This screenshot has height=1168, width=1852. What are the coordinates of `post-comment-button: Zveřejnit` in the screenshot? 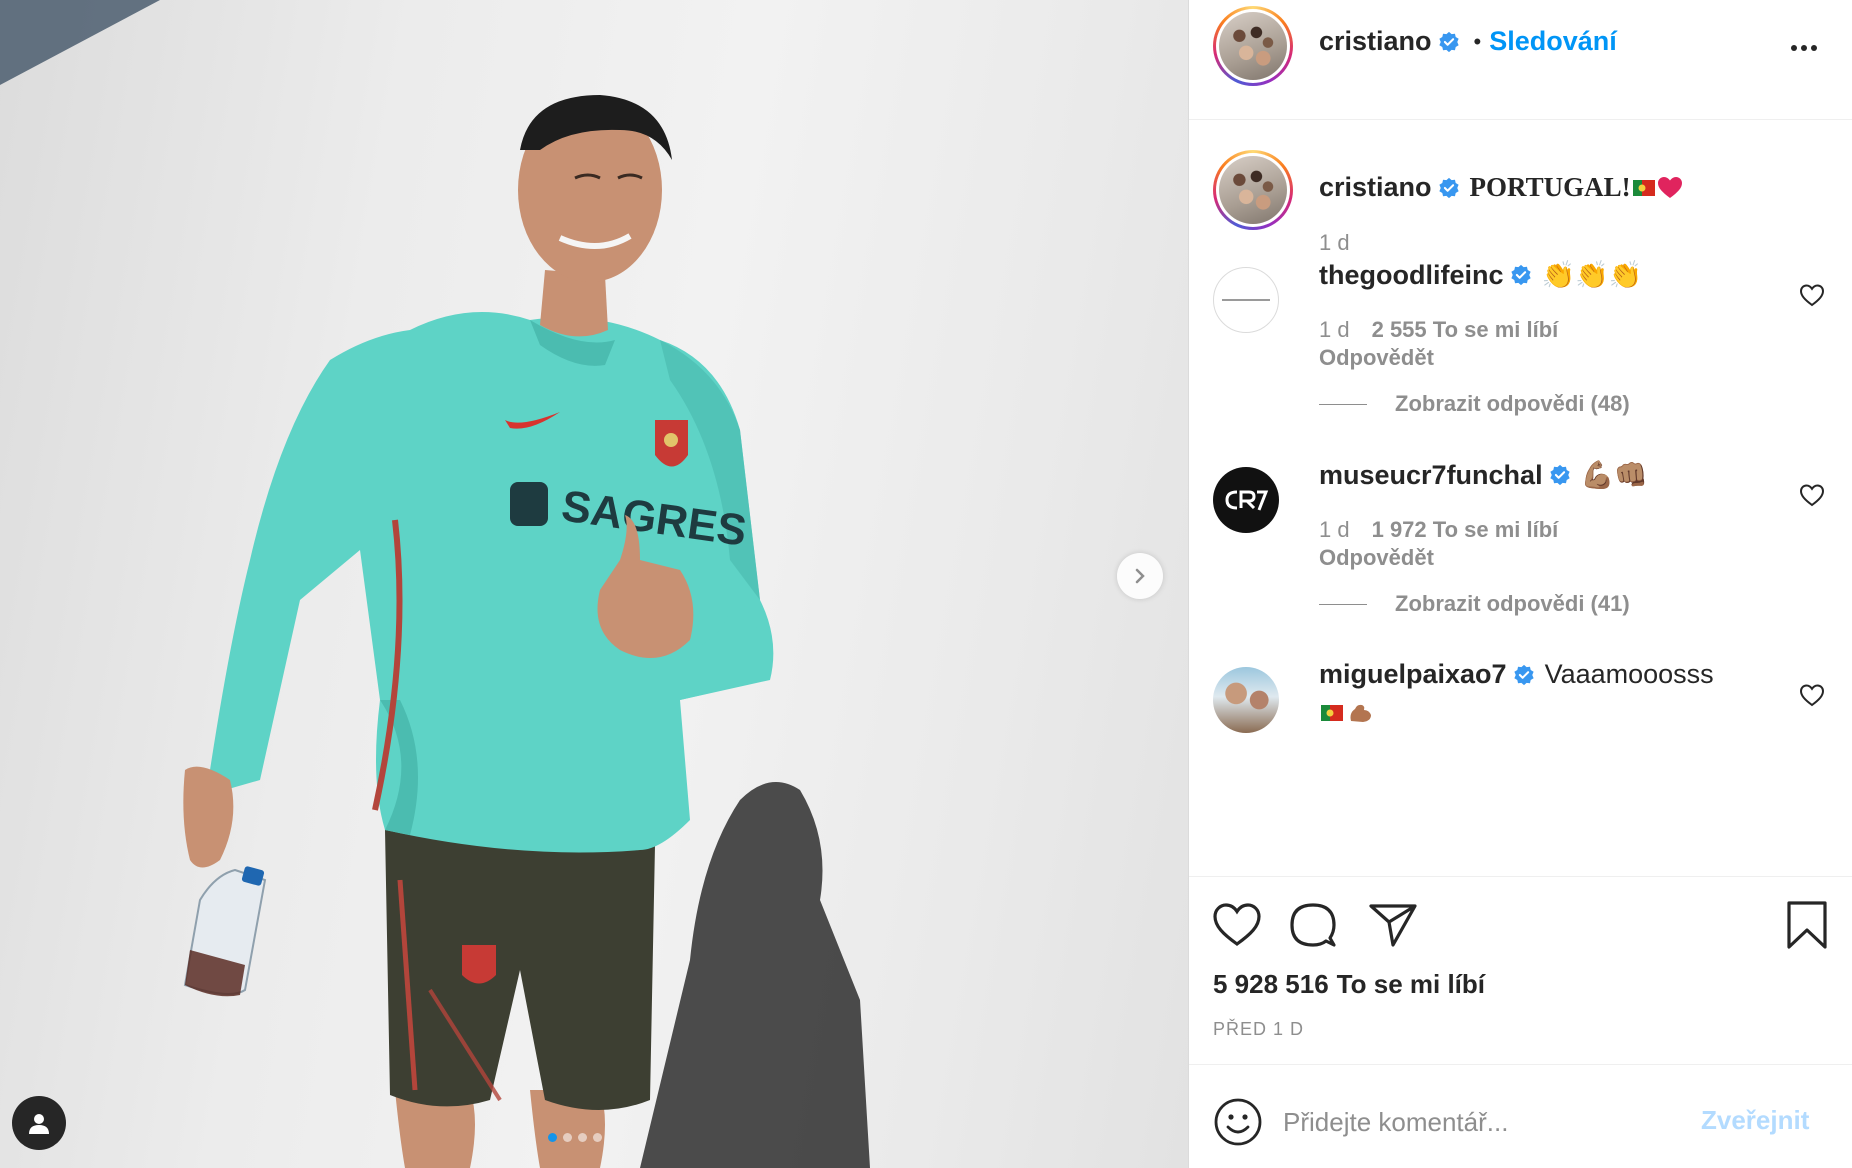 It's located at (1755, 1120).